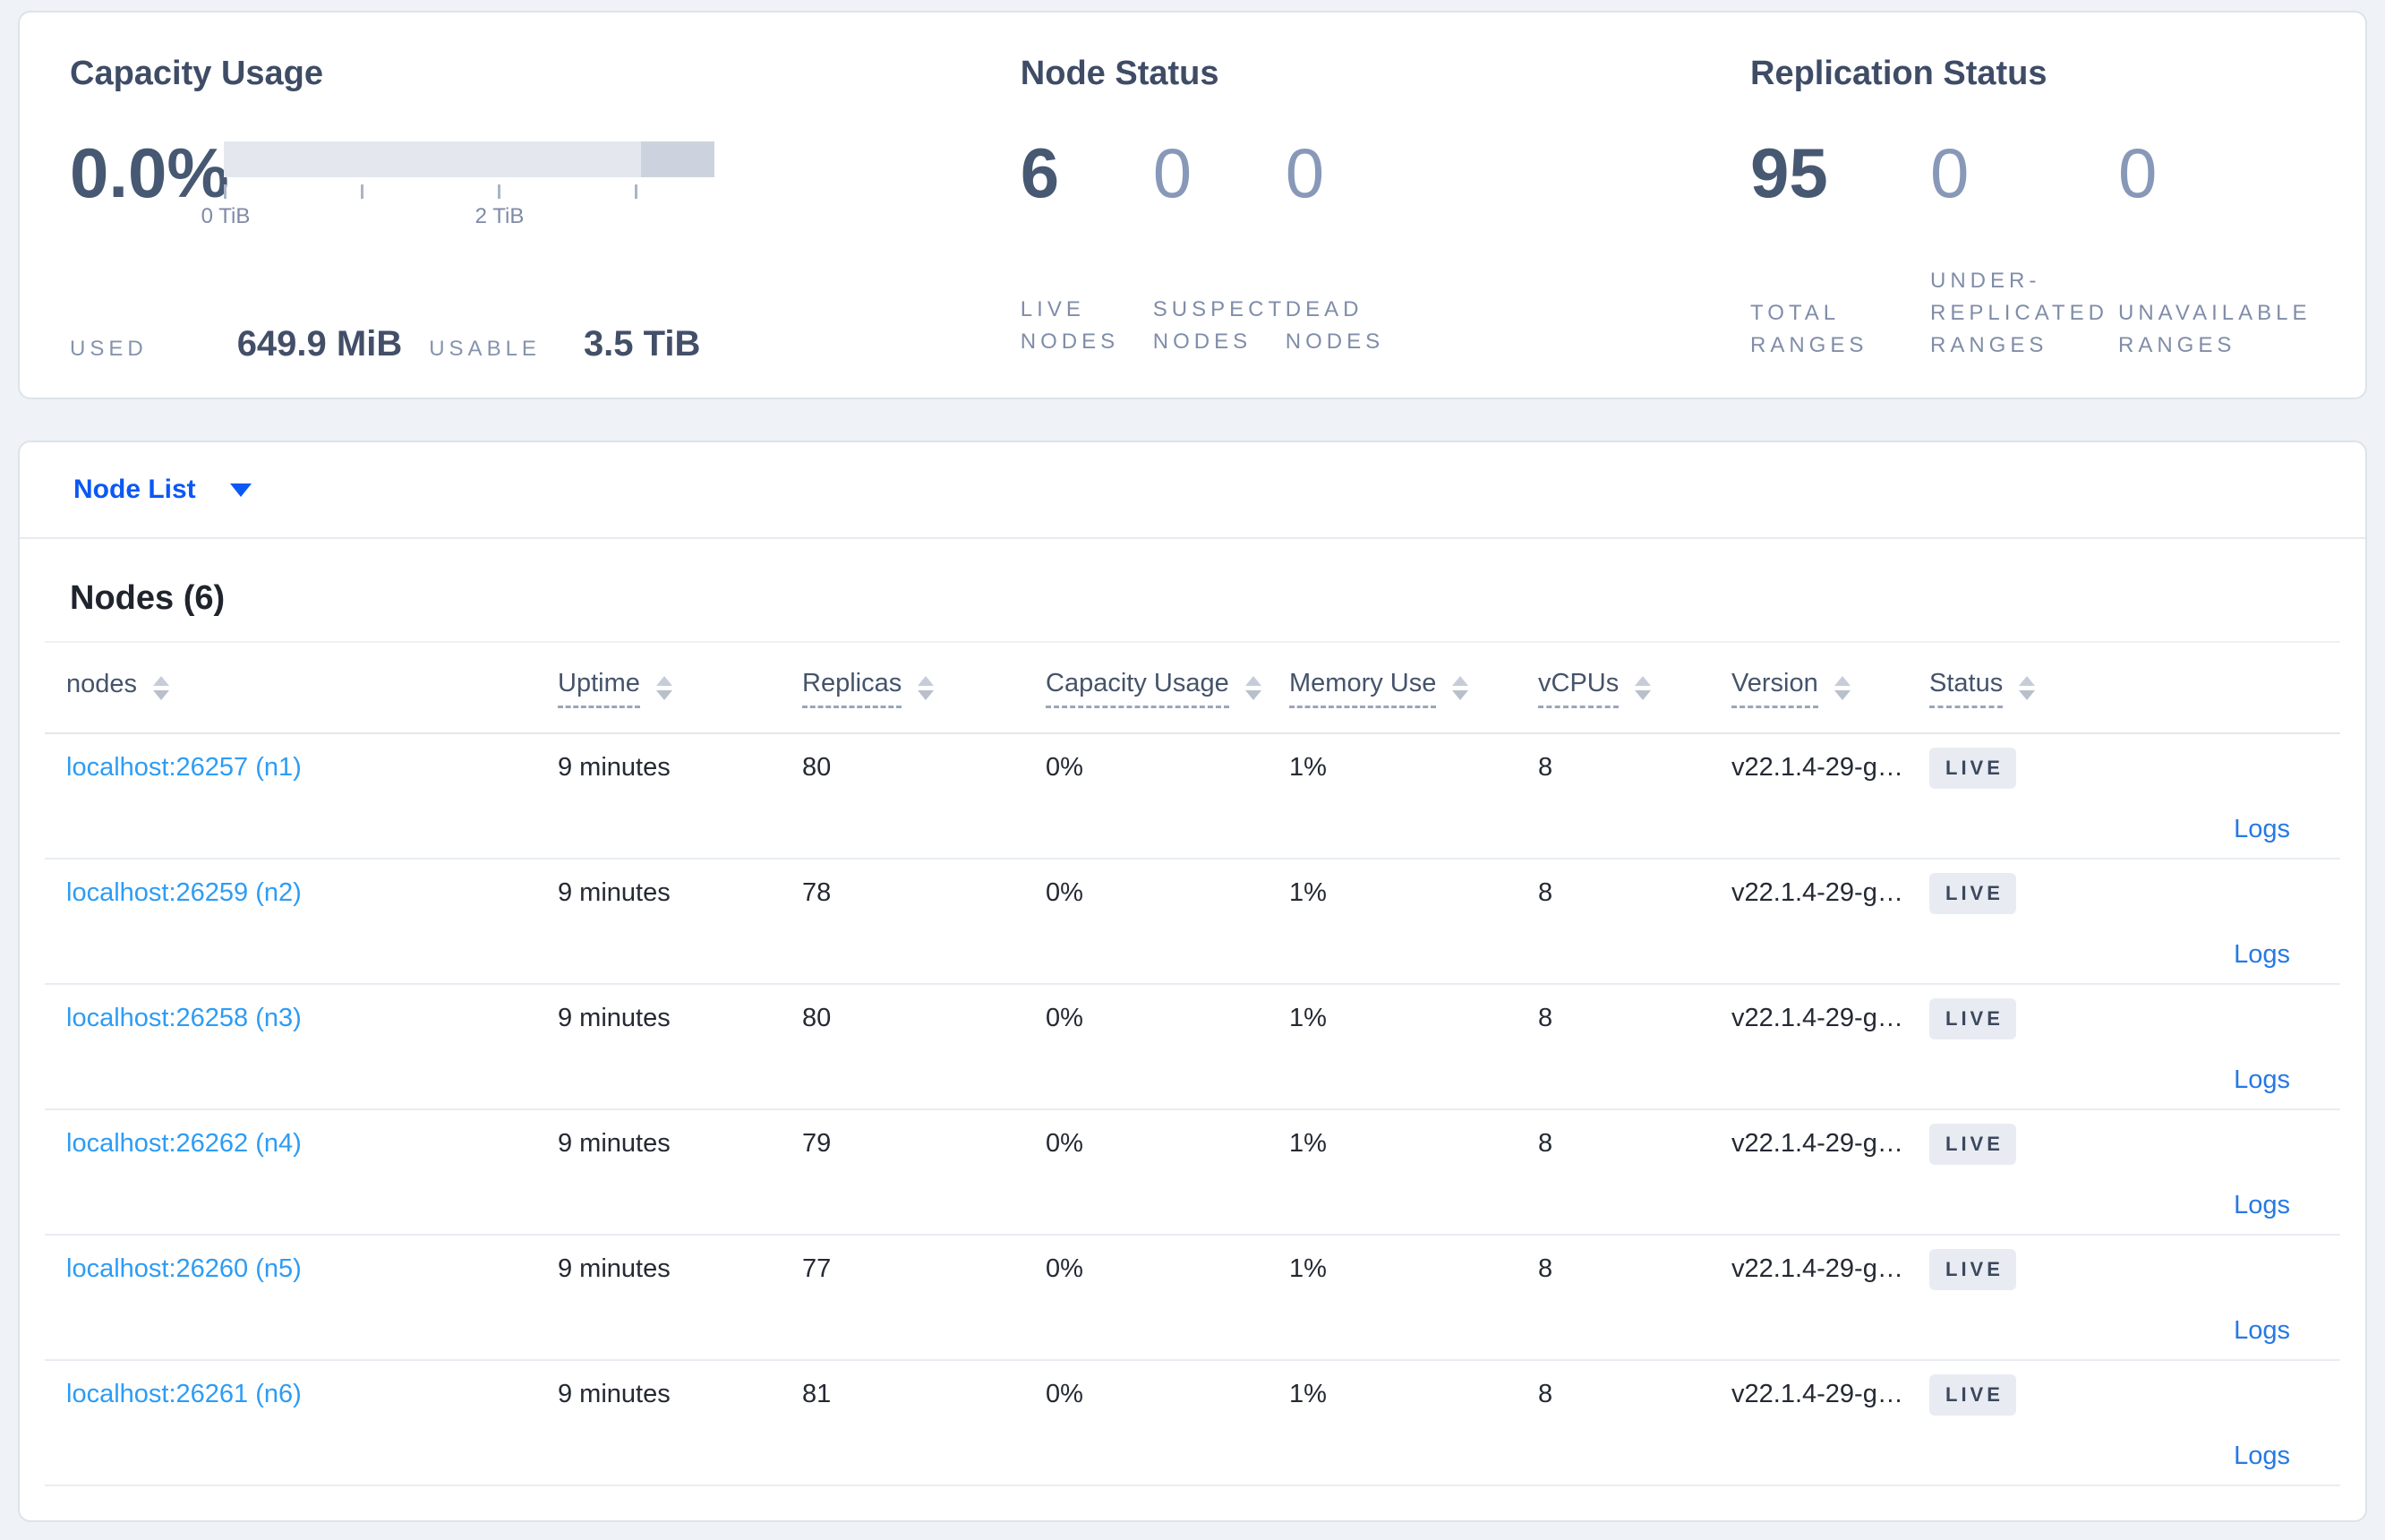 This screenshot has width=2385, height=1540. What do you see at coordinates (1898, 73) in the screenshot?
I see `section-title-replication: Replication Status` at bounding box center [1898, 73].